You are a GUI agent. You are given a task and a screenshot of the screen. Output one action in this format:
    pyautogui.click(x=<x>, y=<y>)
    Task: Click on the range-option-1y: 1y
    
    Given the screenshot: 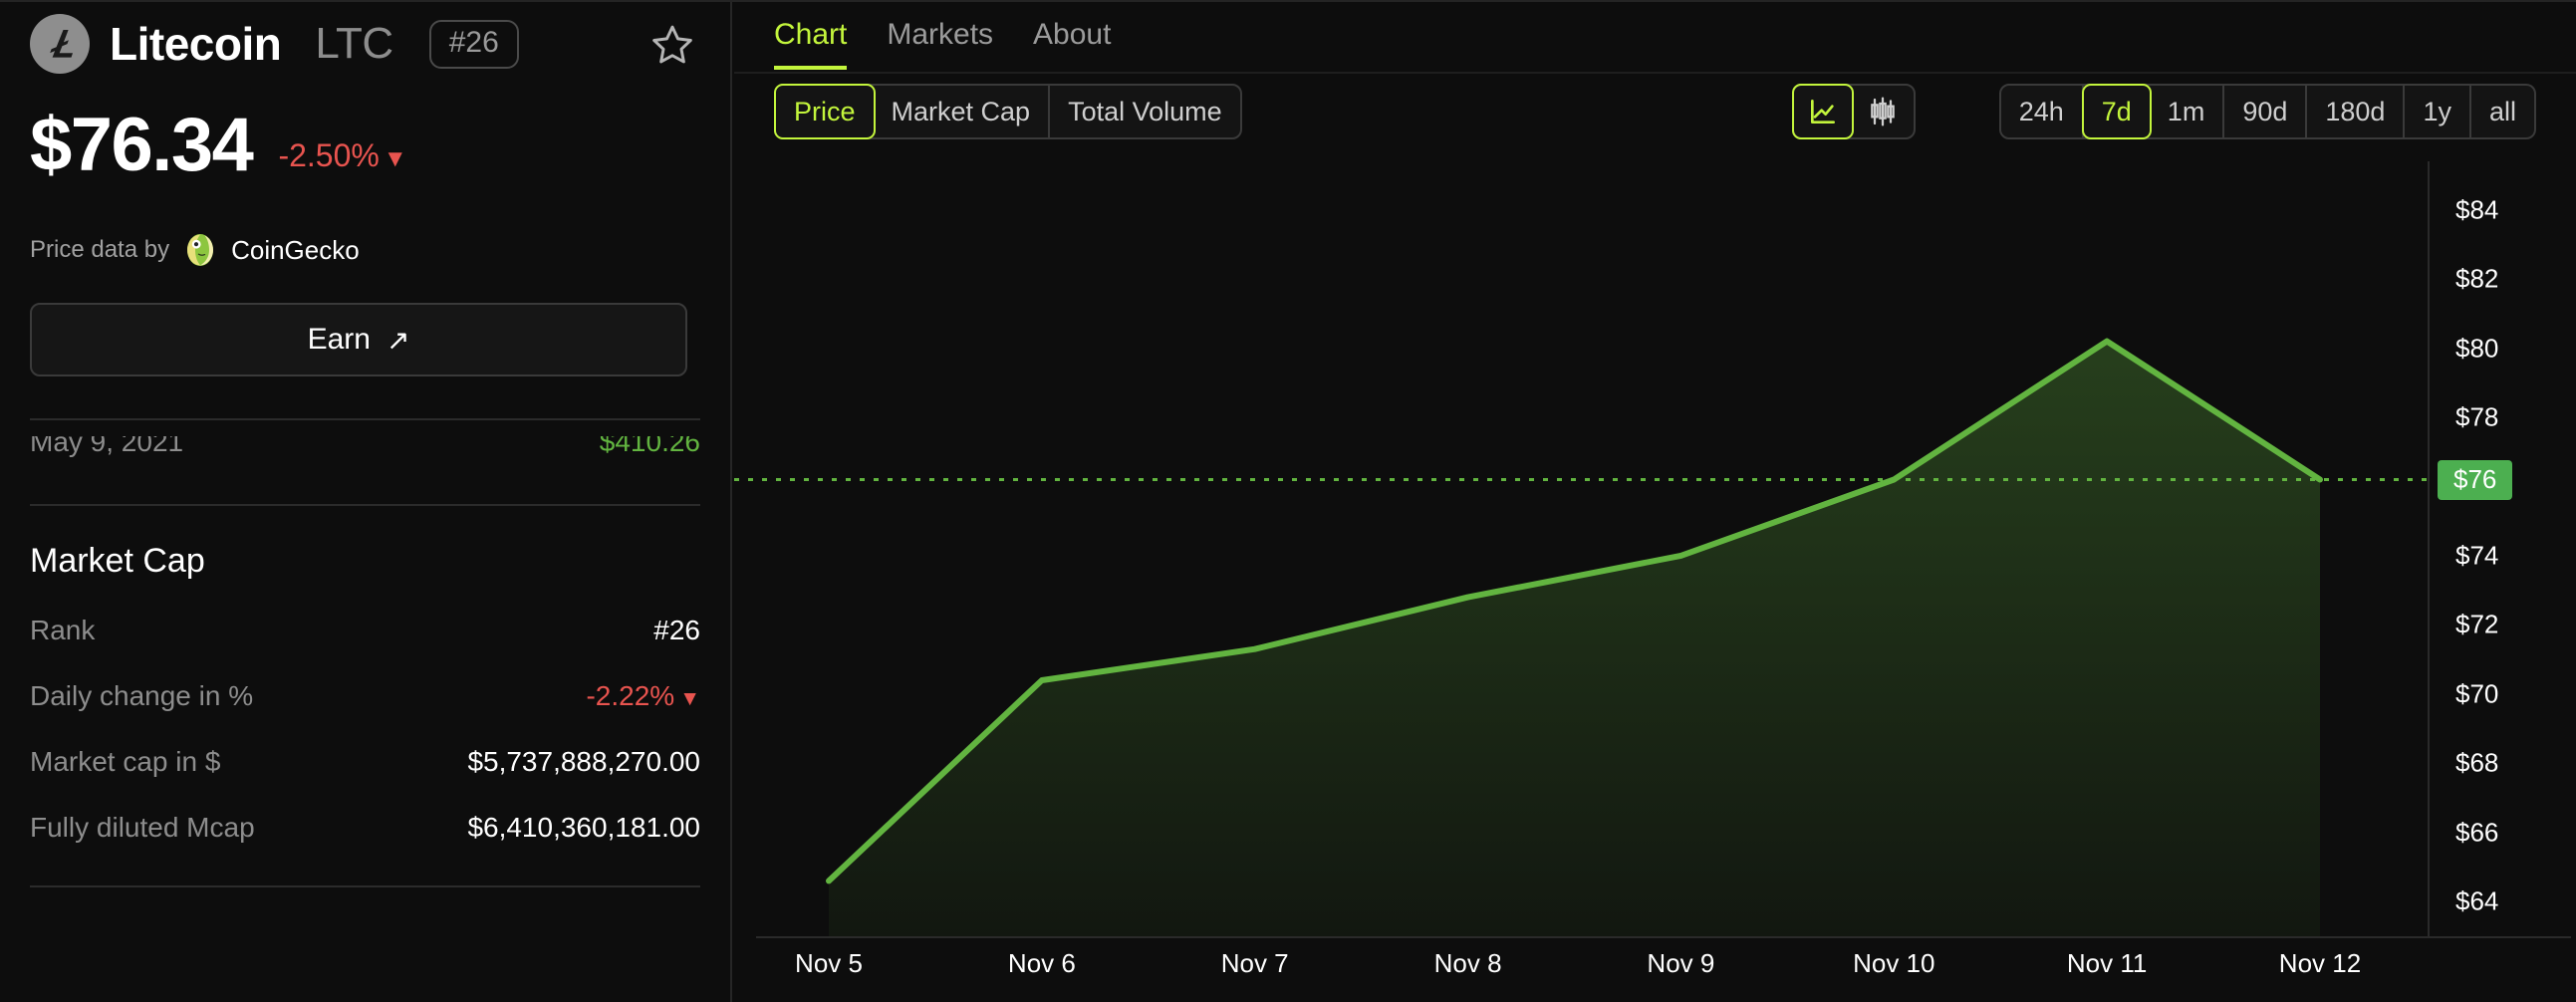 What is the action you would take?
    pyautogui.click(x=2438, y=112)
    